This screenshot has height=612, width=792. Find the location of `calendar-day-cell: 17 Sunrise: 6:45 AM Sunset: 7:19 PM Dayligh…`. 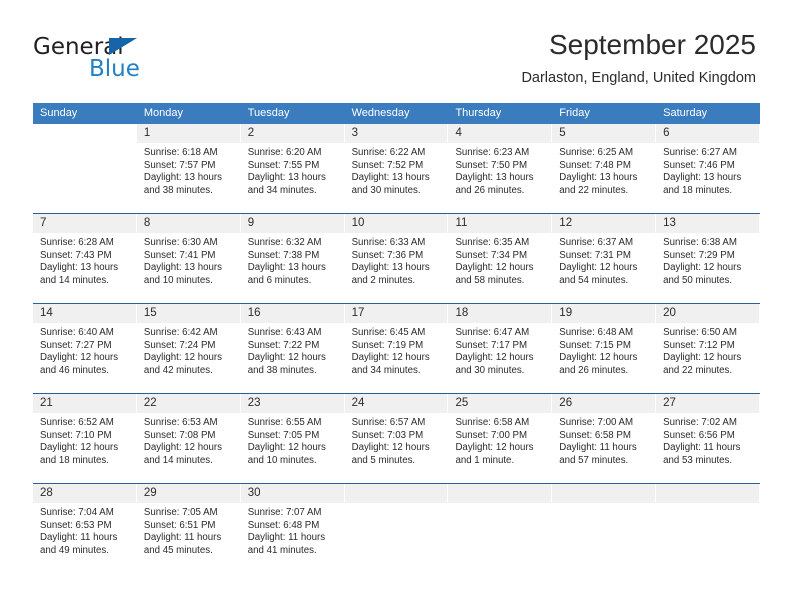

calendar-day-cell: 17 Sunrise: 6:45 AM Sunset: 7:19 PM Dayligh… is located at coordinates (396, 348).